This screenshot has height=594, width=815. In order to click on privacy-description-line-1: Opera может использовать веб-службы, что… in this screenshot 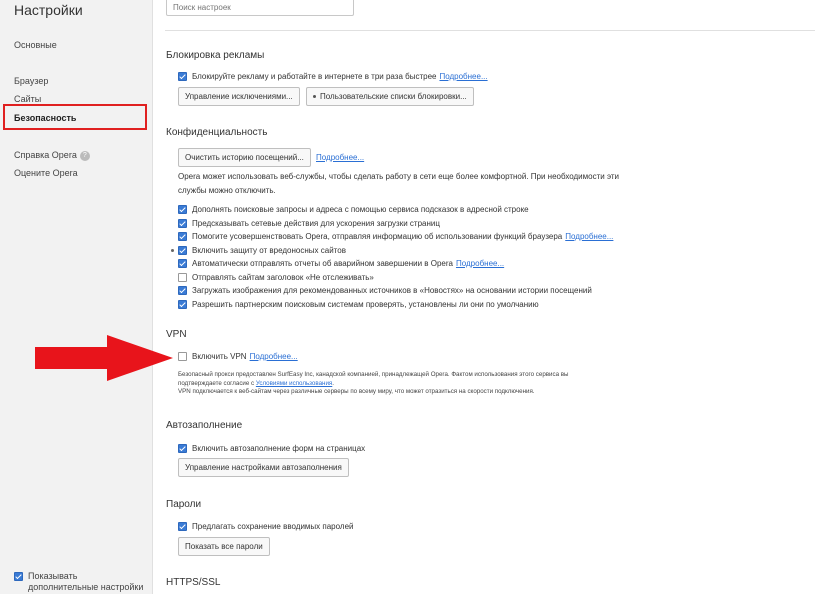, I will do `click(398, 176)`.